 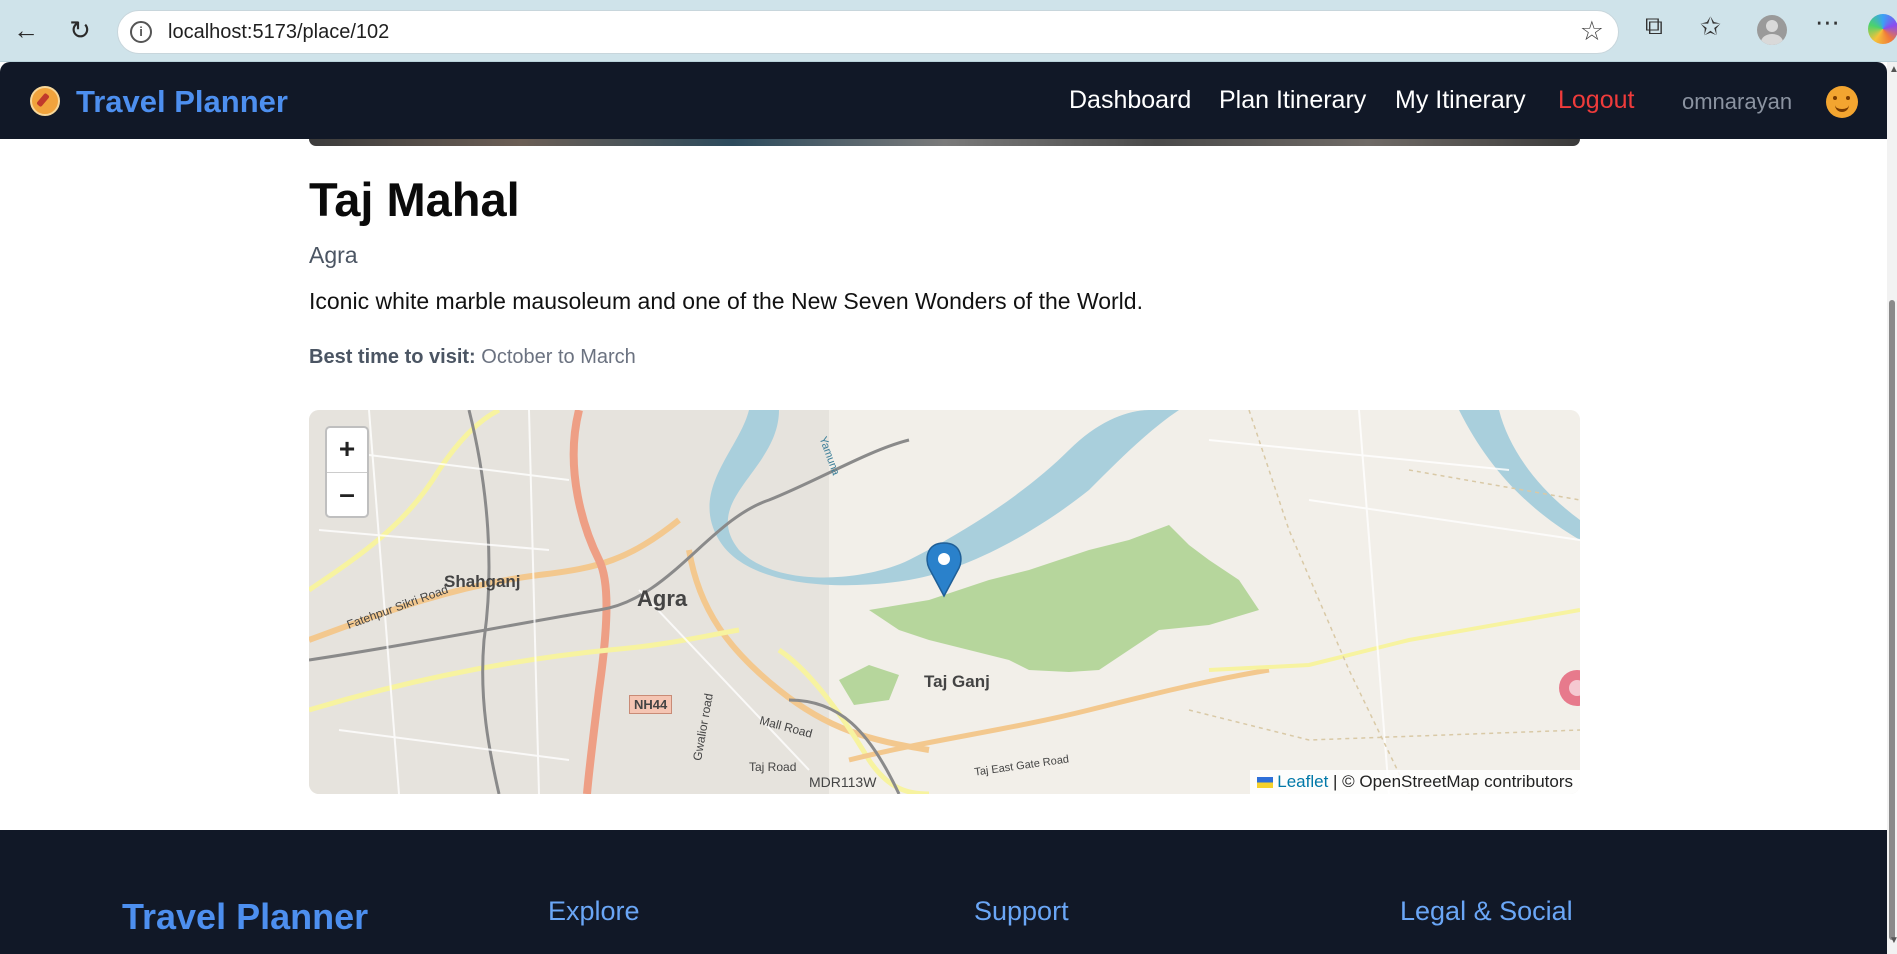 I want to click on map-attribution: Leaflet | © OpenStreetMap contributors, so click(x=1415, y=782).